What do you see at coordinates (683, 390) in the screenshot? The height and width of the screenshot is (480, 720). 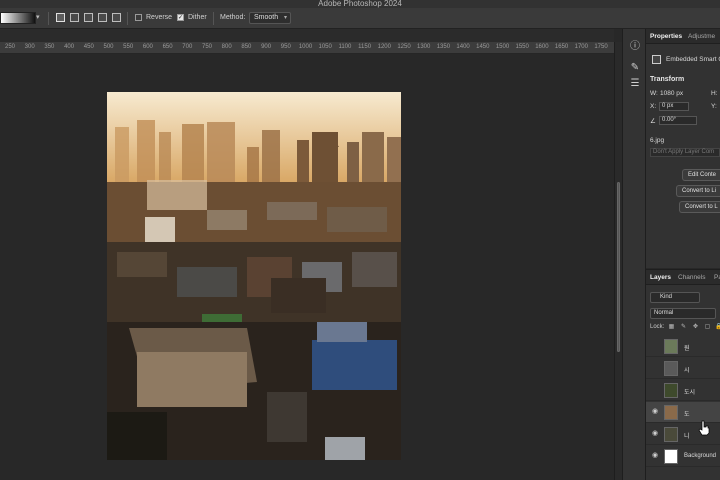 I see `layer-row: 도시` at bounding box center [683, 390].